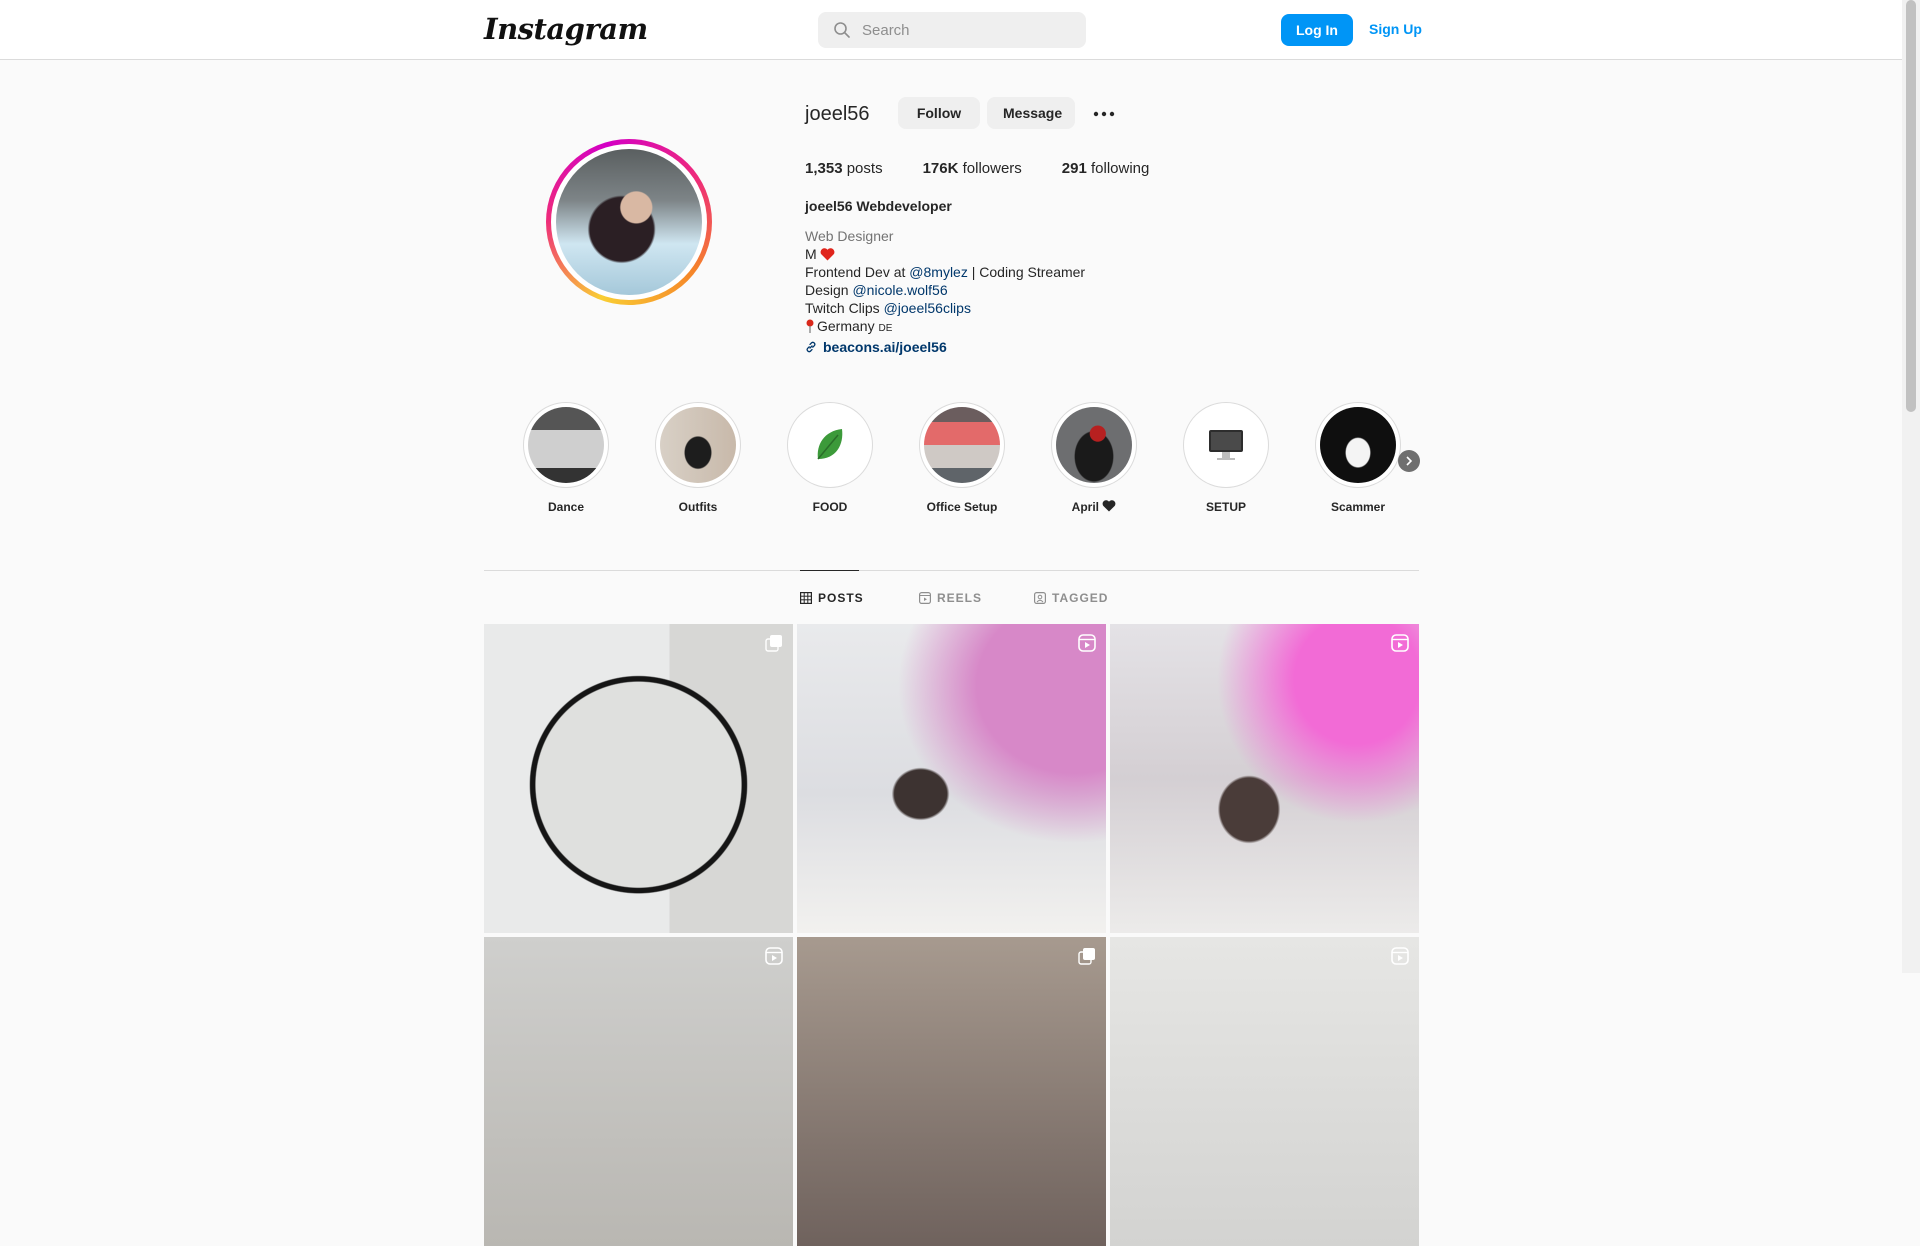 The width and height of the screenshot is (1920, 1246). I want to click on following-count: 291, so click(1074, 168).